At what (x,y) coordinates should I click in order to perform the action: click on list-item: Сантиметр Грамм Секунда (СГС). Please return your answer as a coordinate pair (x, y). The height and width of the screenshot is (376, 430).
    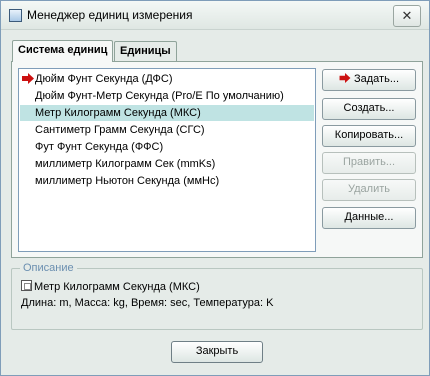
    Looking at the image, I should click on (167, 130).